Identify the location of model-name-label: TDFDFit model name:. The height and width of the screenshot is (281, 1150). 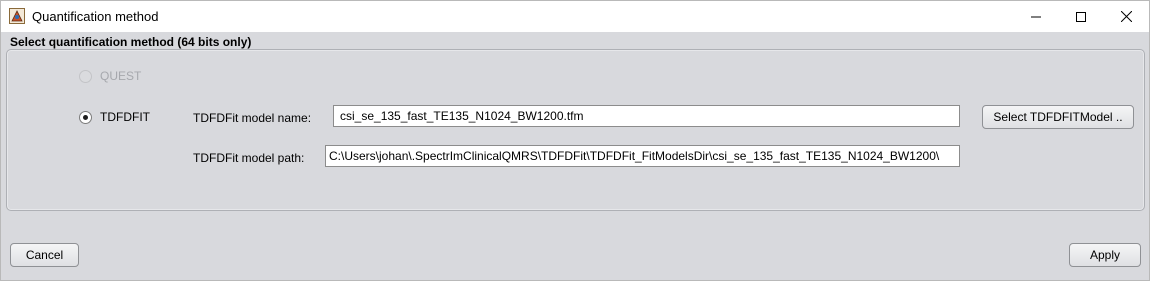
(252, 118).